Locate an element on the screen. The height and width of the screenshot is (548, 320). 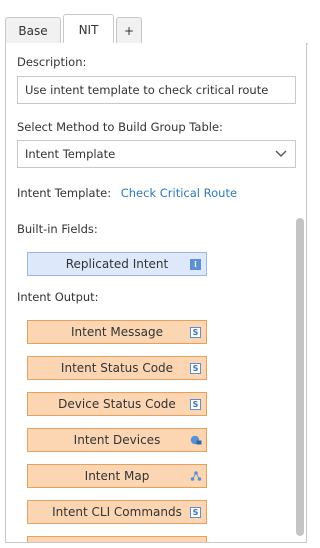
map-type-icon is located at coordinates (196, 475).